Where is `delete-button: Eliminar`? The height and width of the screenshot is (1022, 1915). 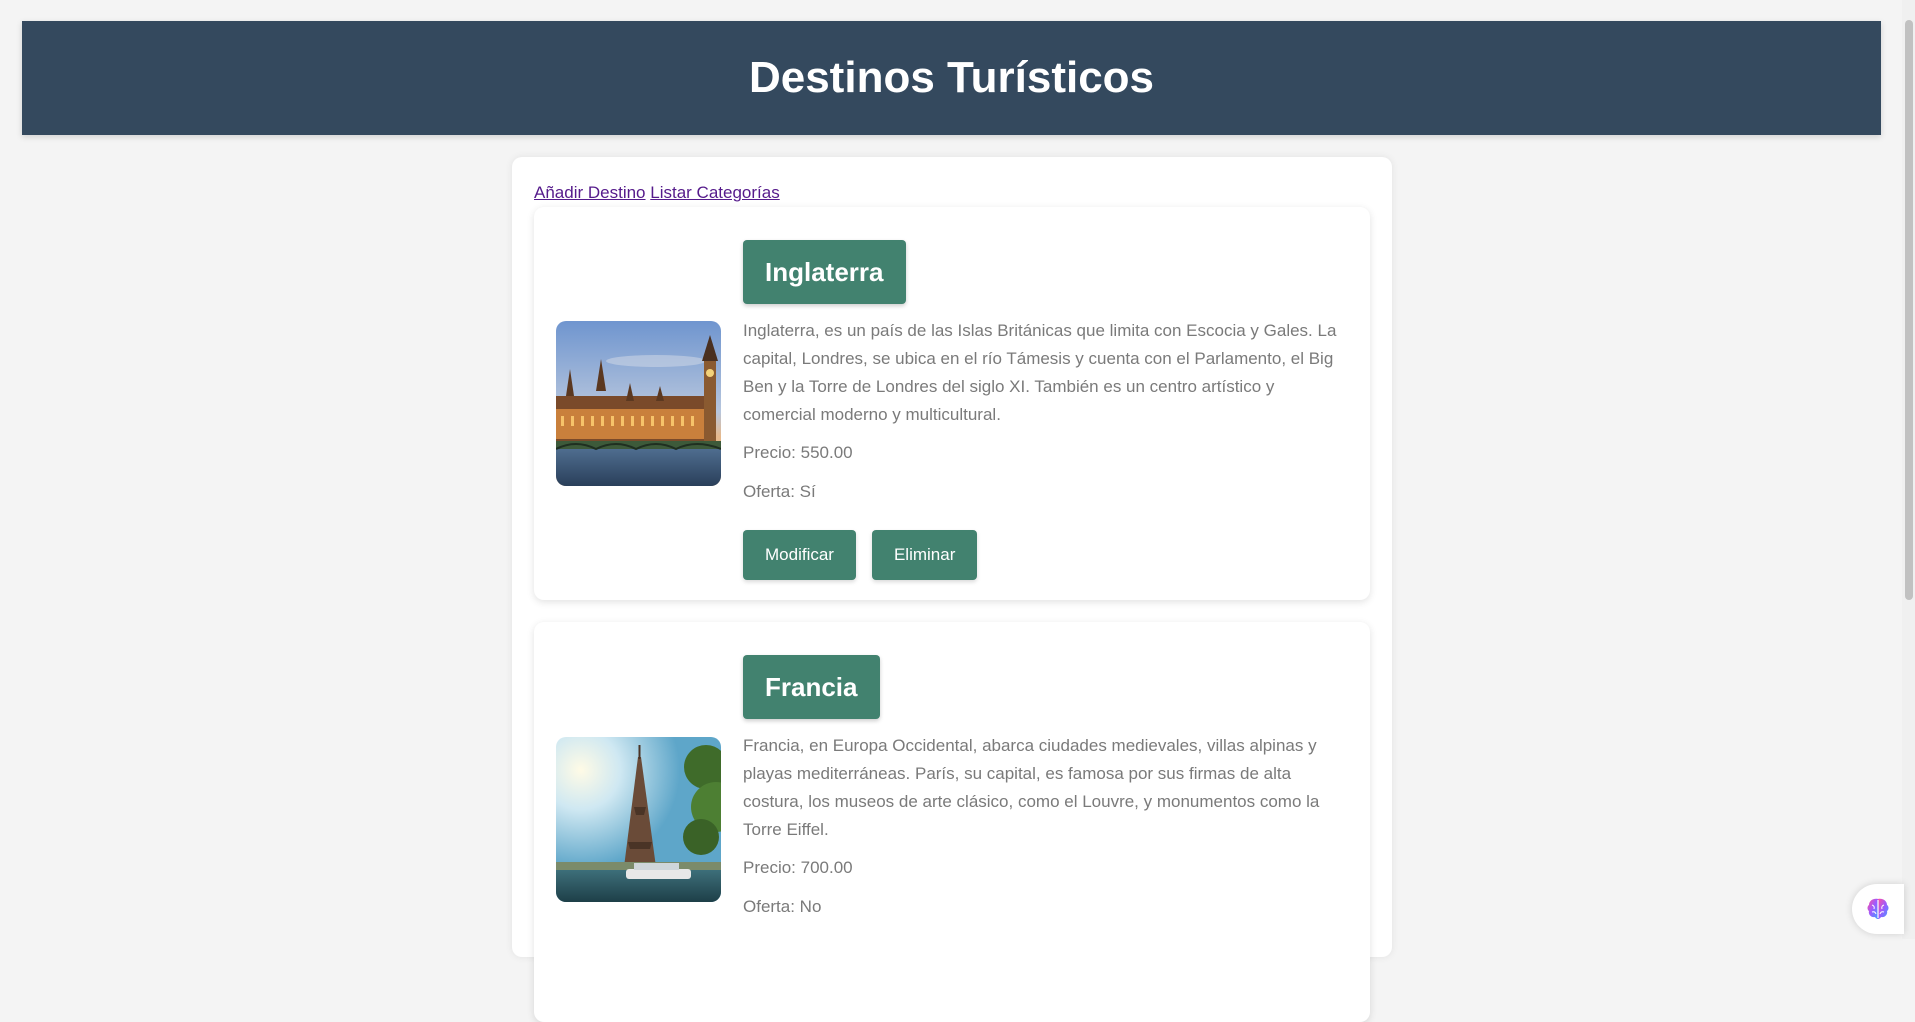
delete-button: Eliminar is located at coordinates (924, 555).